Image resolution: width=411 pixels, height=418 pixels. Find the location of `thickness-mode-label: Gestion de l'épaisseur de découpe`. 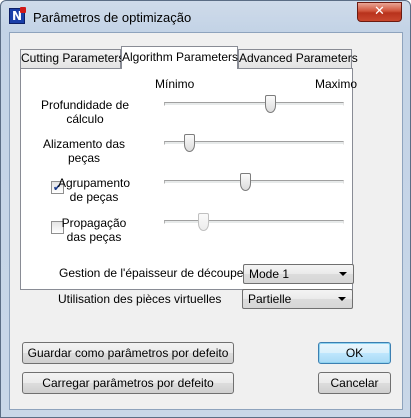

thickness-mode-label: Gestion de l'épaisseur de découpe is located at coordinates (151, 273).